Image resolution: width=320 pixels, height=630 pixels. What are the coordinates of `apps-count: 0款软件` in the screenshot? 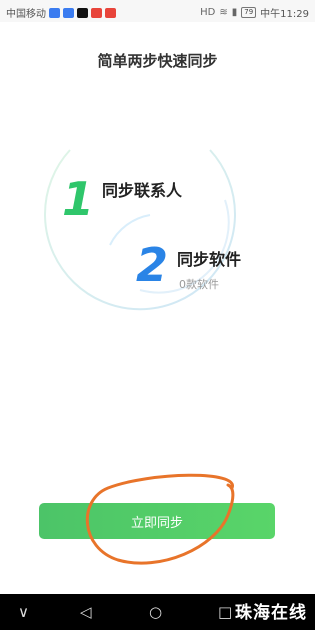 It's located at (199, 284).